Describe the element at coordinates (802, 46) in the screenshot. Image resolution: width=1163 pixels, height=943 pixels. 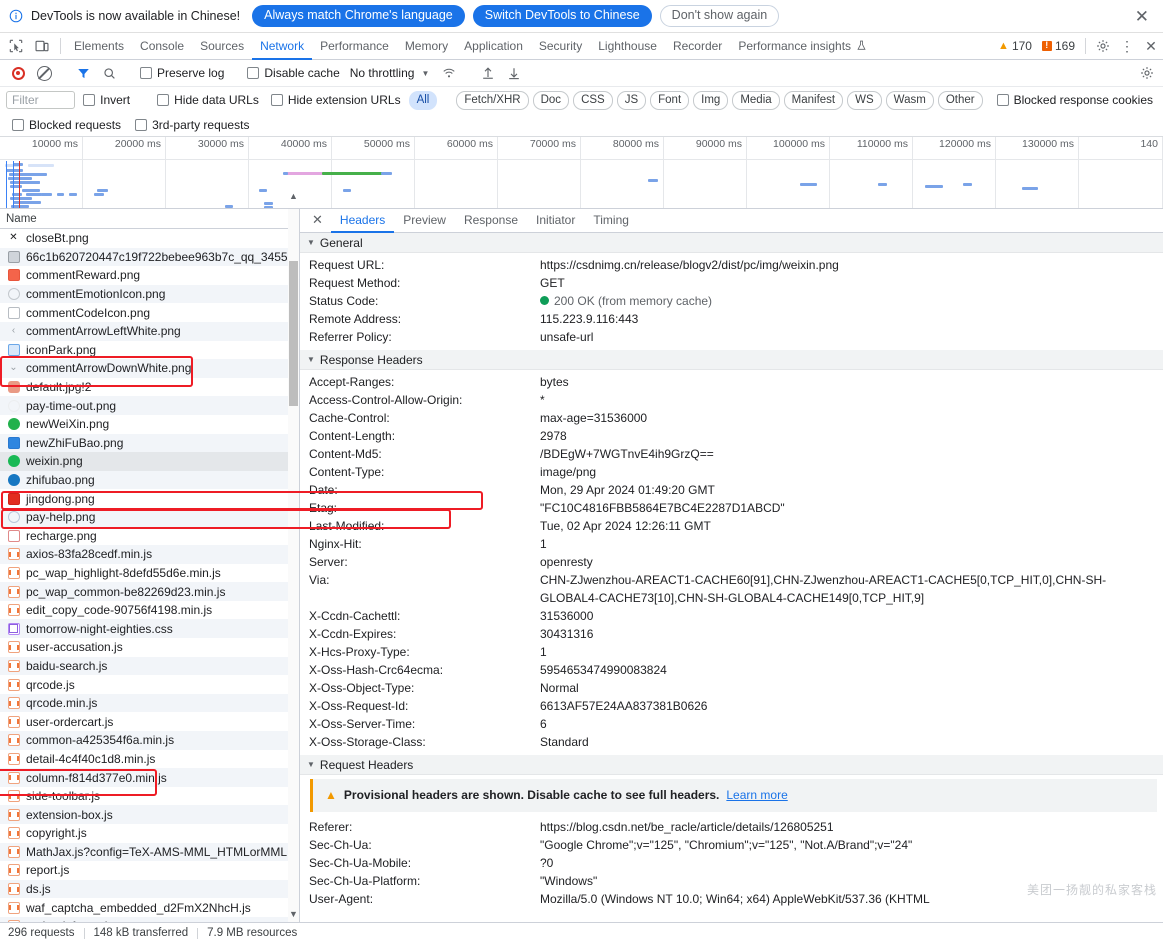
I see `tab-performance-insights: Performance insights` at that location.